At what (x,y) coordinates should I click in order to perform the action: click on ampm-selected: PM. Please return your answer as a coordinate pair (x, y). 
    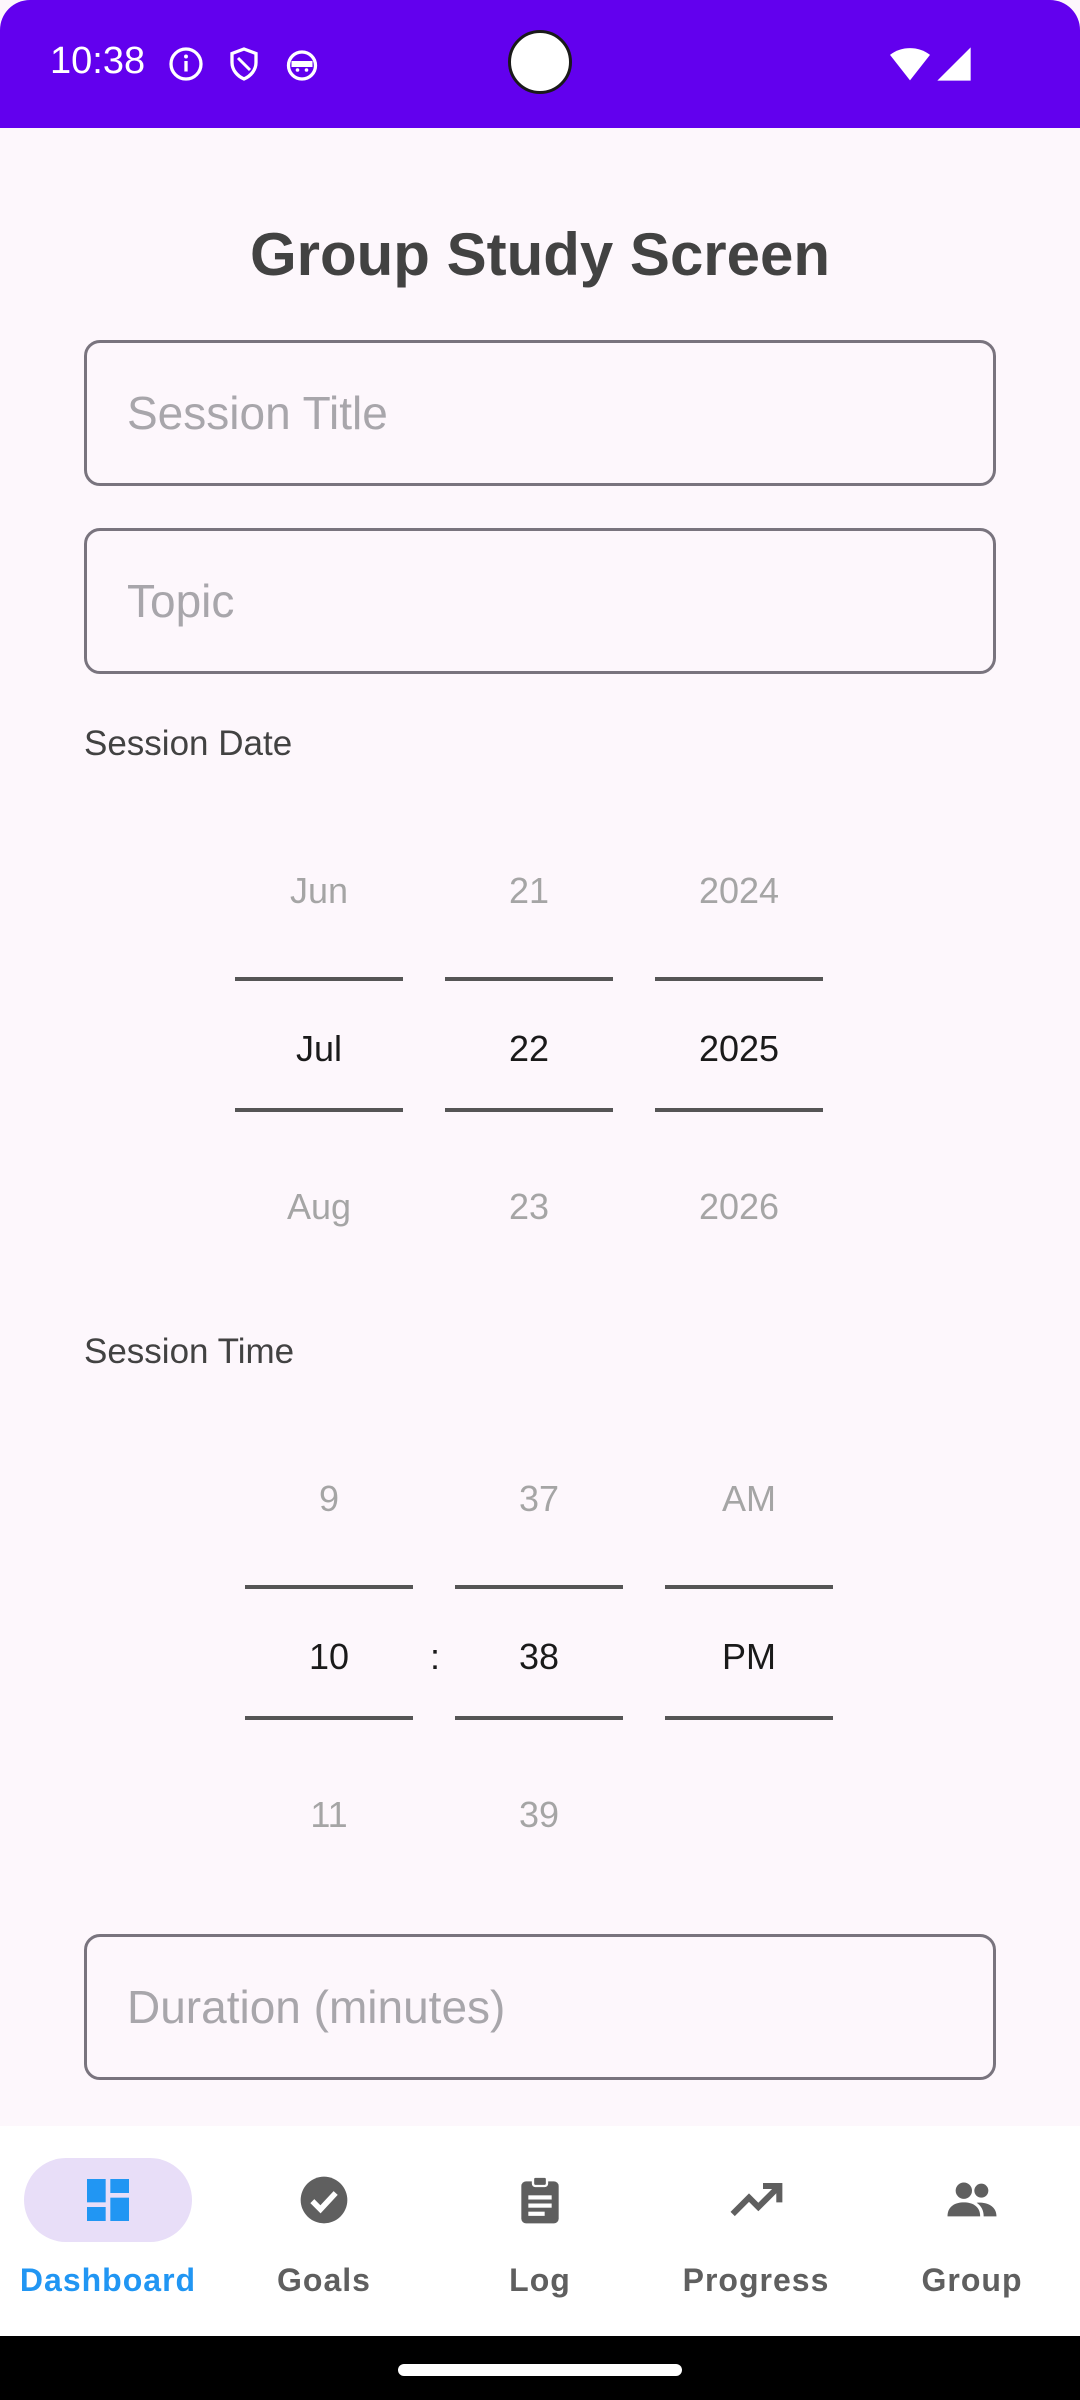
    Looking at the image, I should click on (749, 1657).